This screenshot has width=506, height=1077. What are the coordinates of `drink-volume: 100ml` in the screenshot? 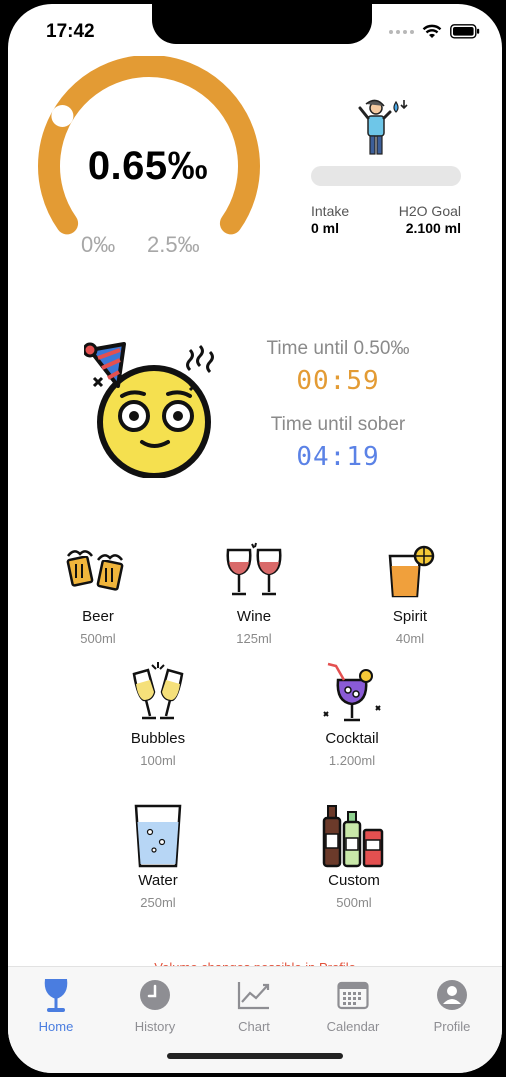 It's located at (158, 760).